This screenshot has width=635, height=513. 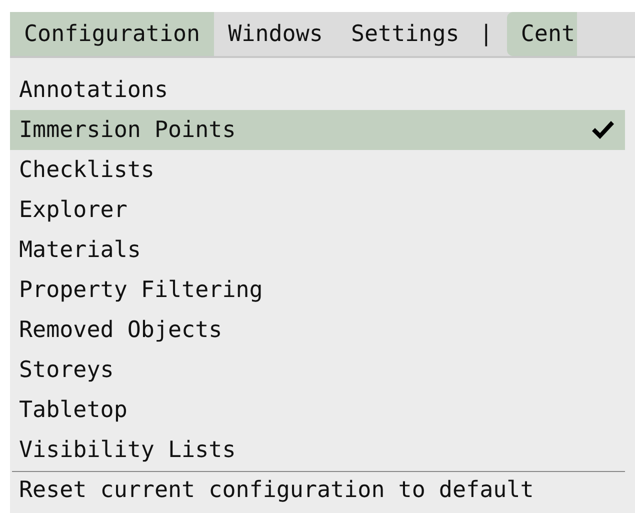 I want to click on menu-item-label: Annotations, so click(x=93, y=90).